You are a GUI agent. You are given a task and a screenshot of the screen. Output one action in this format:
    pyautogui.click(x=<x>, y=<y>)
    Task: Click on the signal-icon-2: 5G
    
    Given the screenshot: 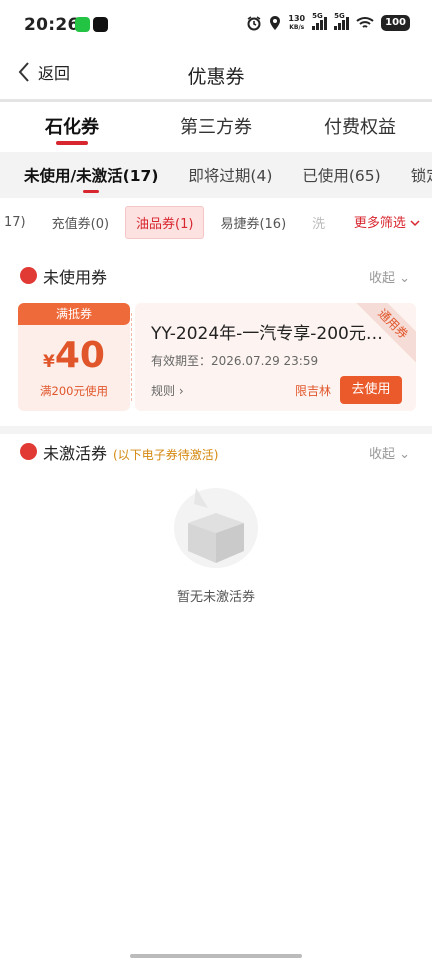 What is the action you would take?
    pyautogui.click(x=342, y=21)
    